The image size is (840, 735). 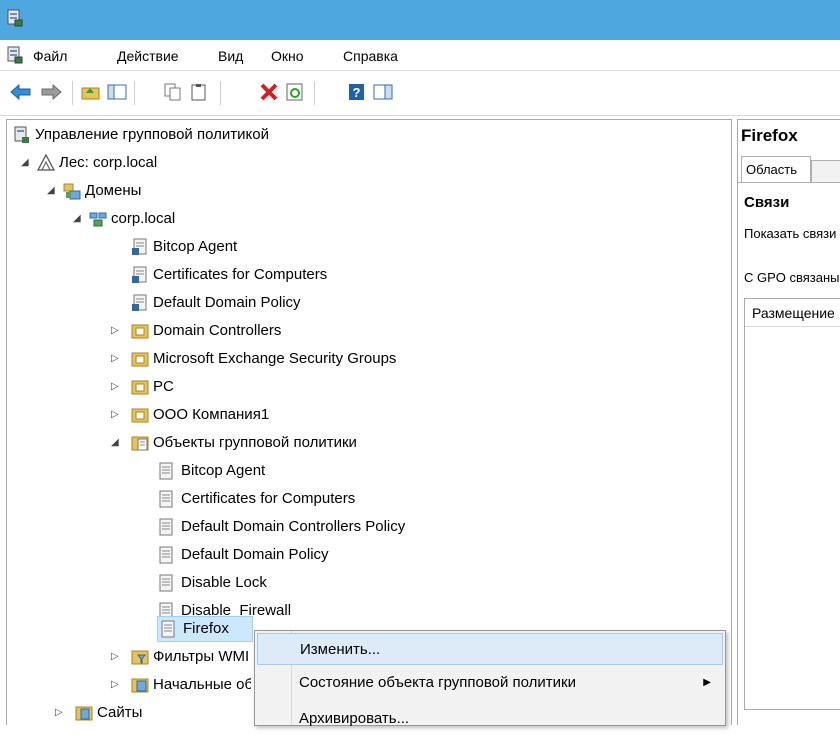 What do you see at coordinates (202, 684) in the screenshot?
I see `tree-label: Начальные объекты групповой политики` at bounding box center [202, 684].